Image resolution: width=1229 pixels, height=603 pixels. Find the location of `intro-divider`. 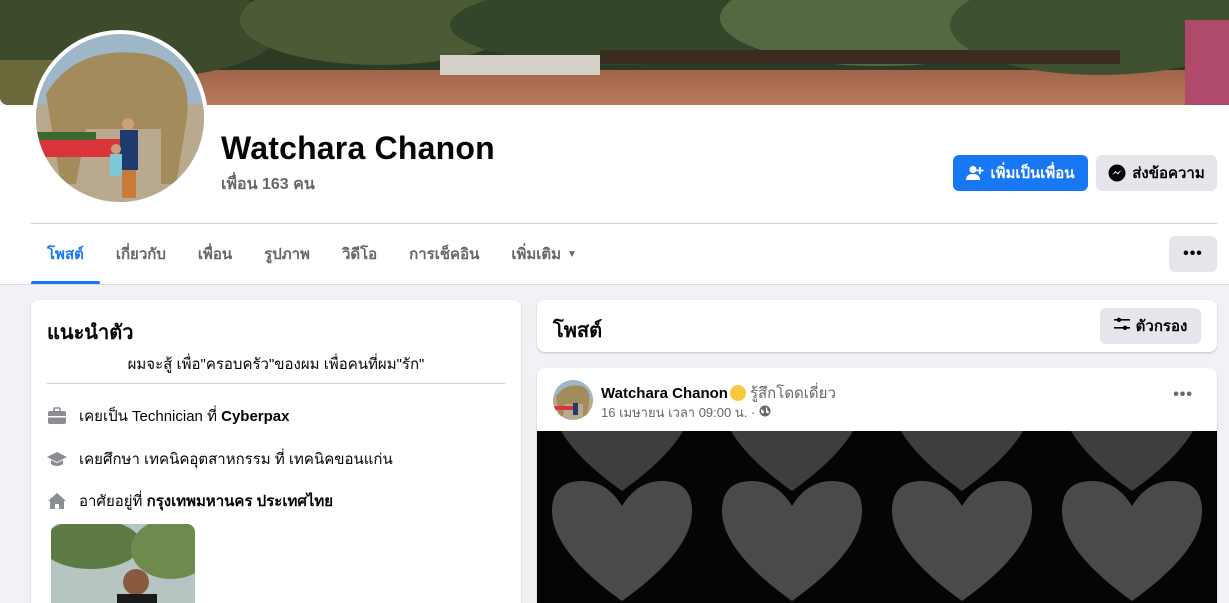

intro-divider is located at coordinates (276, 383).